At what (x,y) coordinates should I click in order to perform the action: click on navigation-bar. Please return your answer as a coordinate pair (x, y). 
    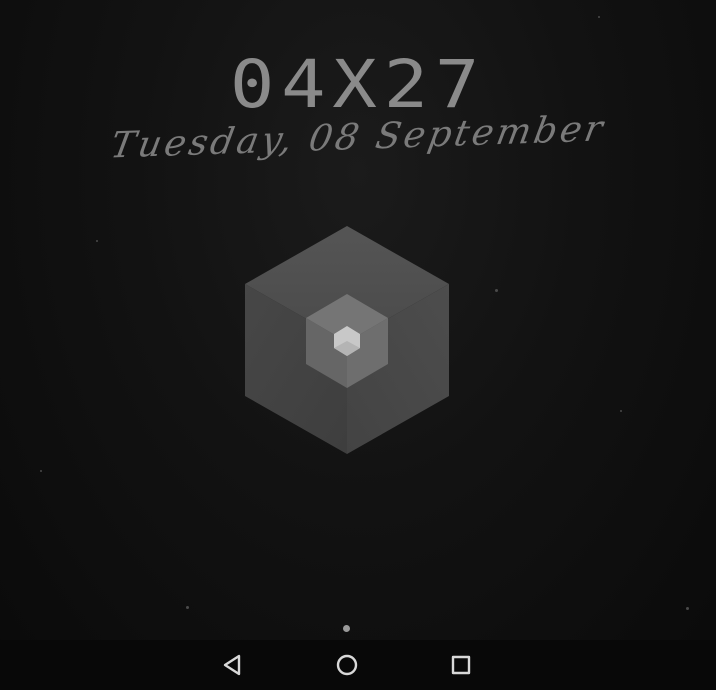
    Looking at the image, I should click on (358, 665).